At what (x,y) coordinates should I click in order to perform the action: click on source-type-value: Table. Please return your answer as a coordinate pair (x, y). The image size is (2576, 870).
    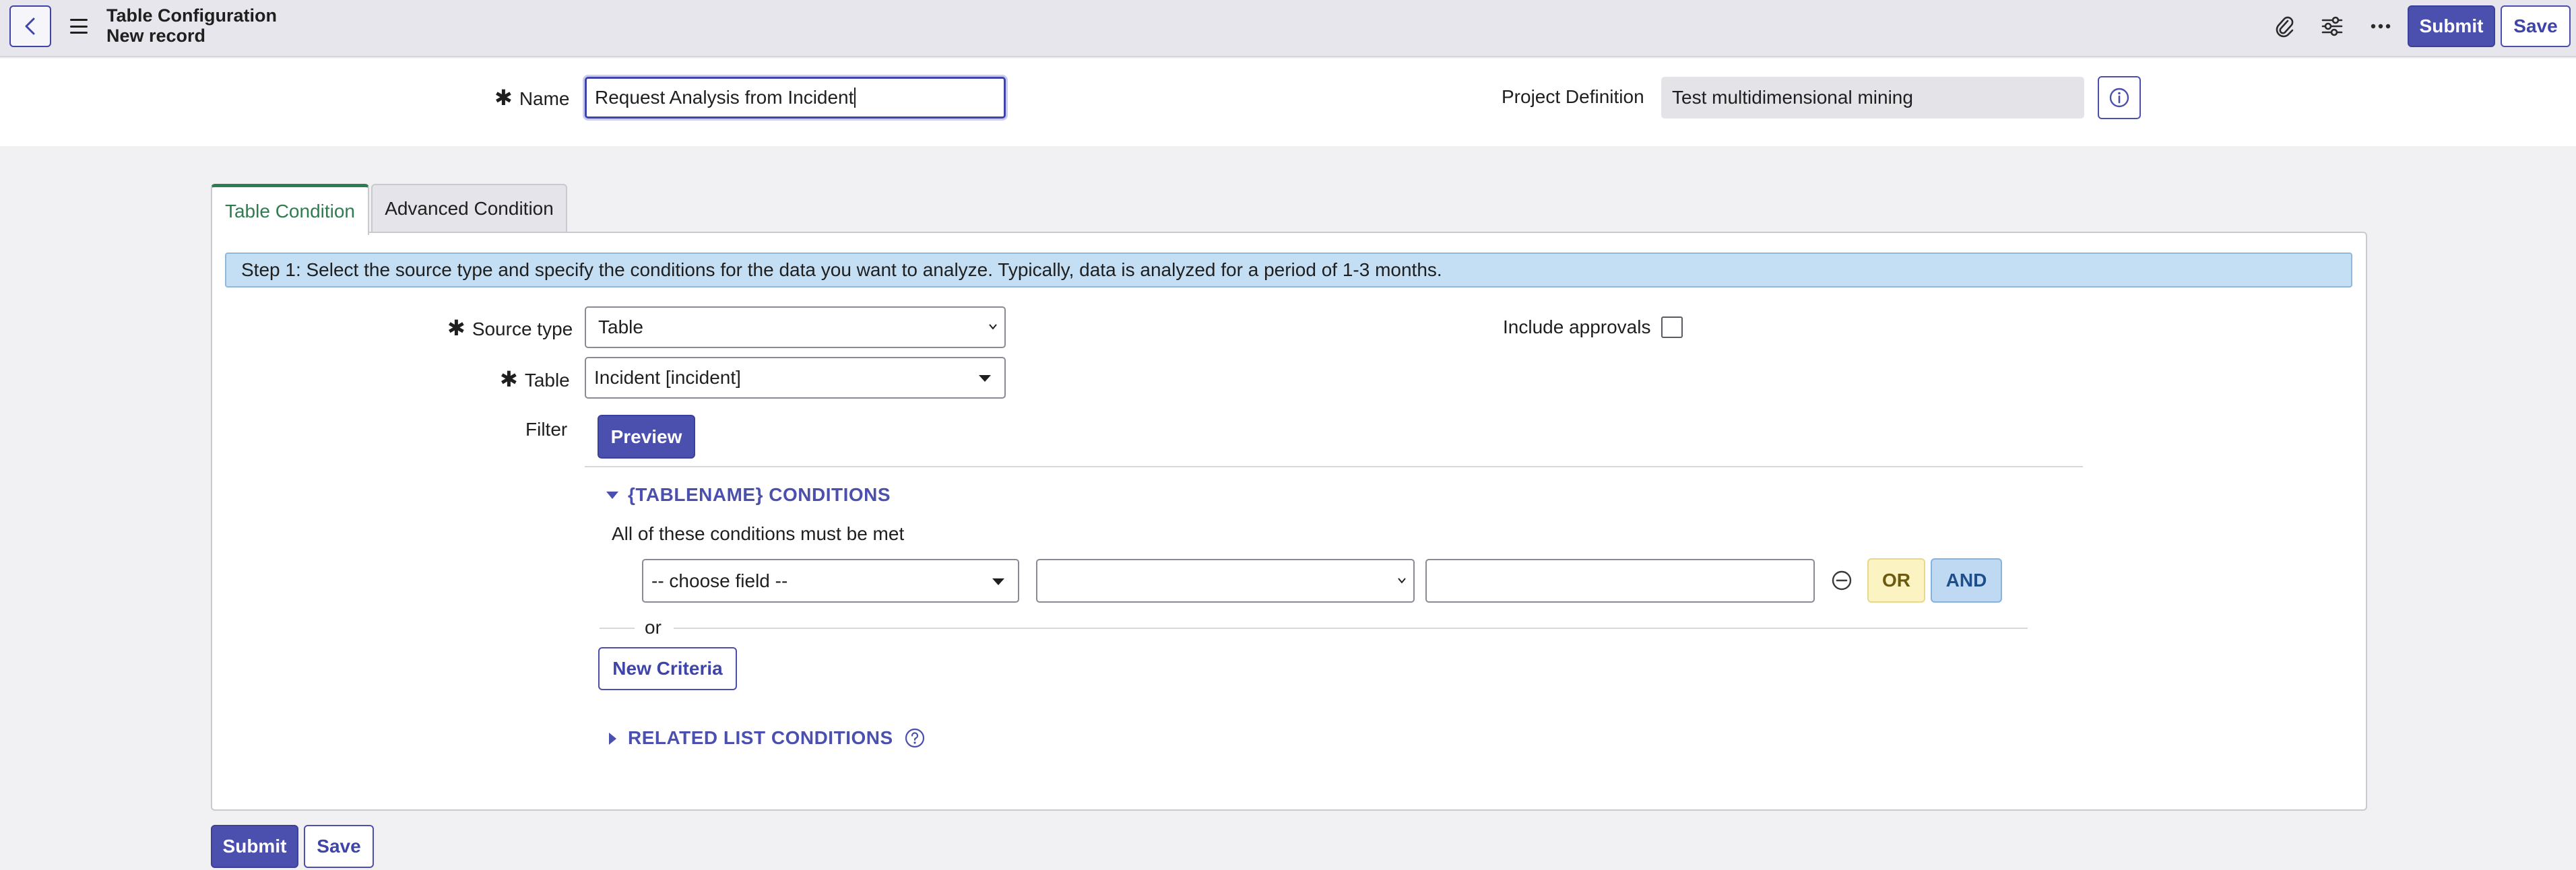
    Looking at the image, I should click on (621, 326).